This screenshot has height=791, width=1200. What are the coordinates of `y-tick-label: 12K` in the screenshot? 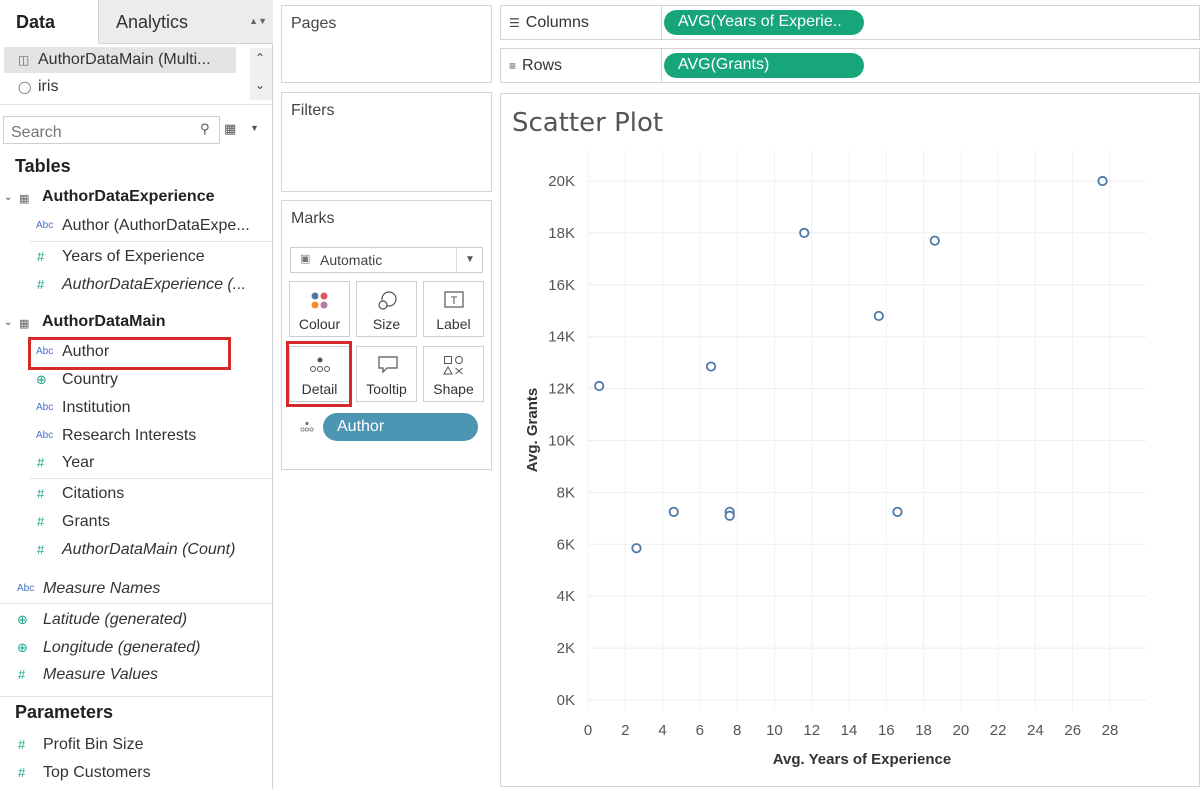 It's located at (561, 389).